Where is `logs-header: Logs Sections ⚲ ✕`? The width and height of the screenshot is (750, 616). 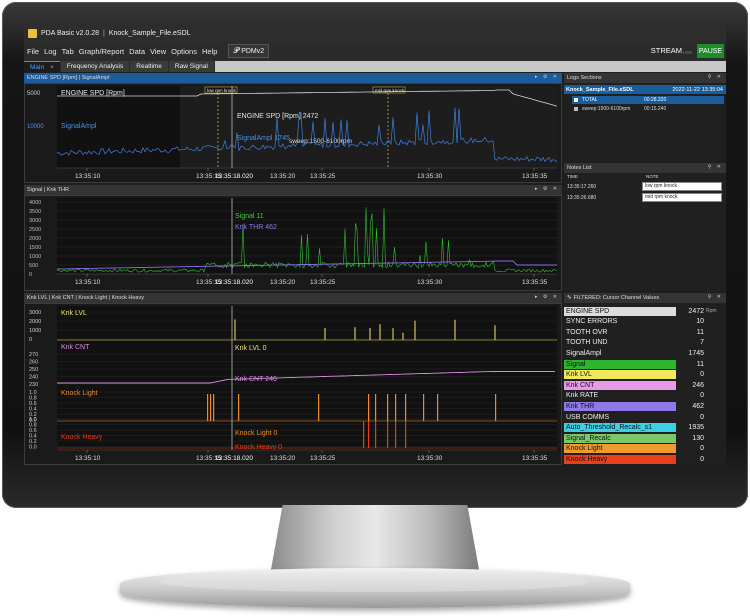 logs-header: Logs Sections ⚲ ✕ is located at coordinates (645, 78).